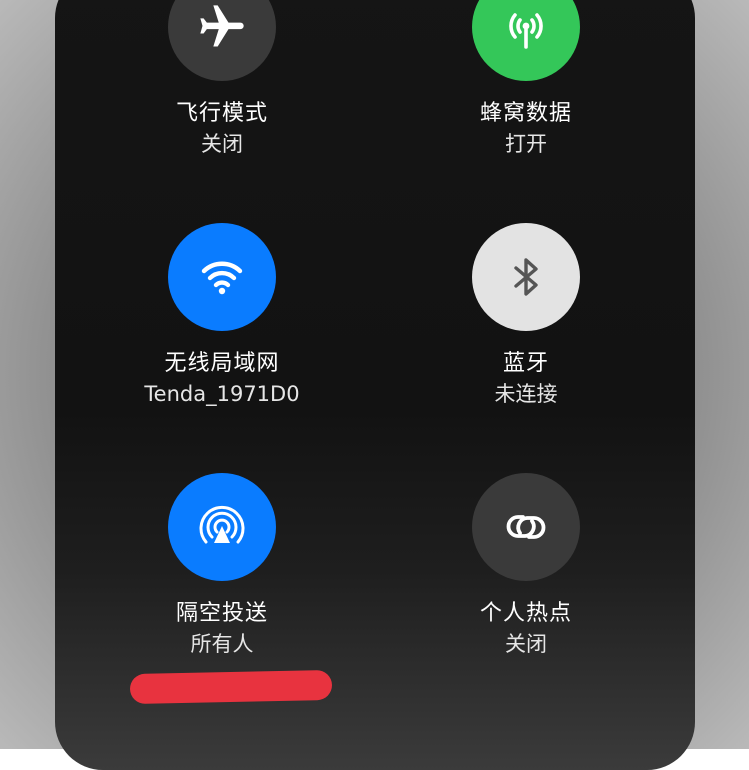 This screenshot has height=770, width=749. I want to click on bluetooth-icon, so click(526, 277).